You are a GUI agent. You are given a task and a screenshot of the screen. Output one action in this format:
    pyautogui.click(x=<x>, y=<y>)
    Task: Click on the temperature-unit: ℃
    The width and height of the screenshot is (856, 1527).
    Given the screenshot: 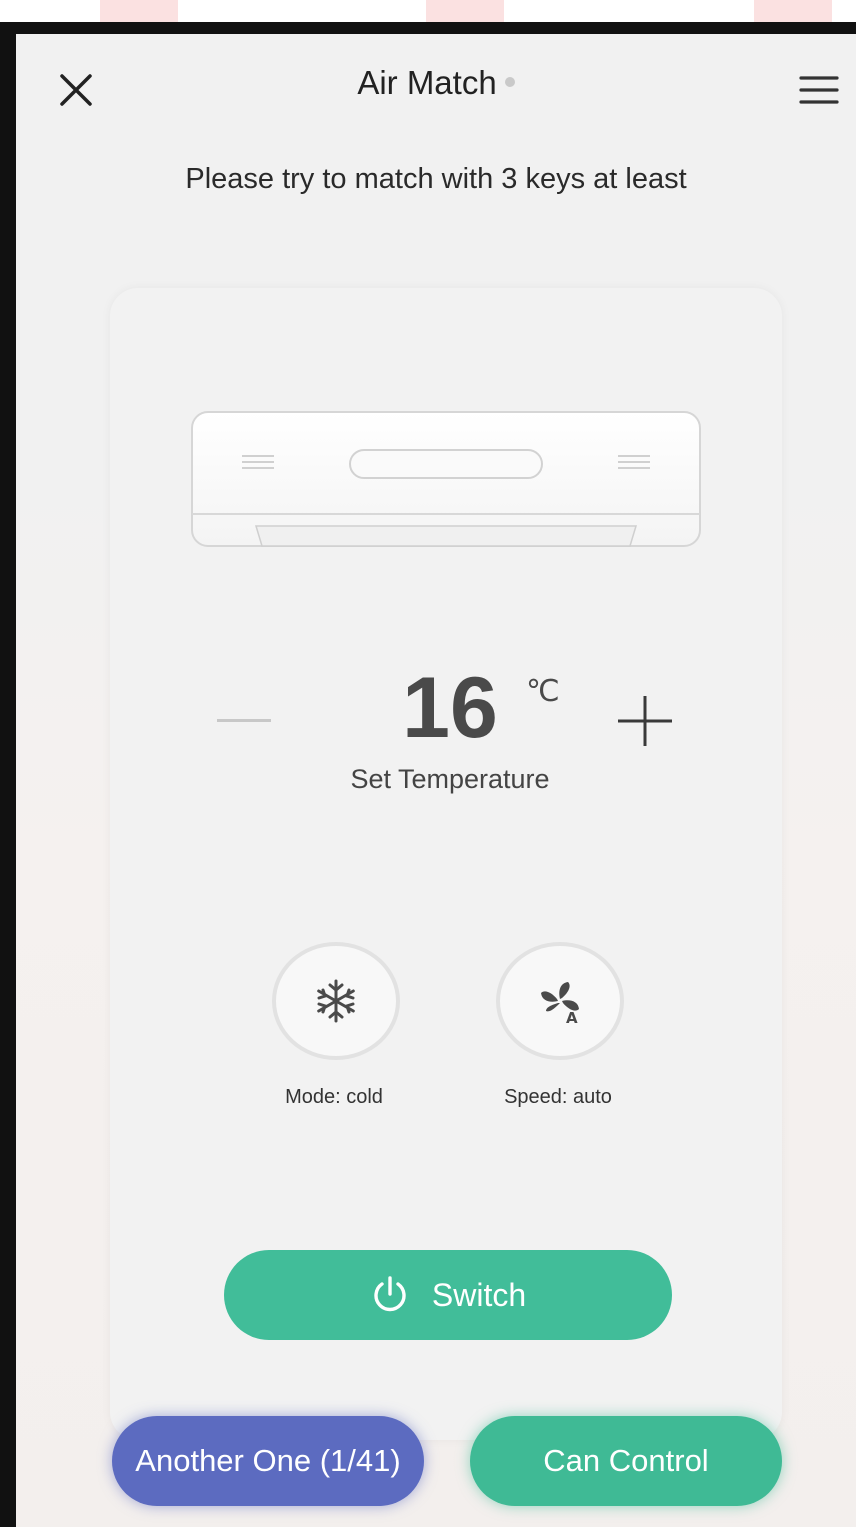 What is the action you would take?
    pyautogui.click(x=543, y=691)
    